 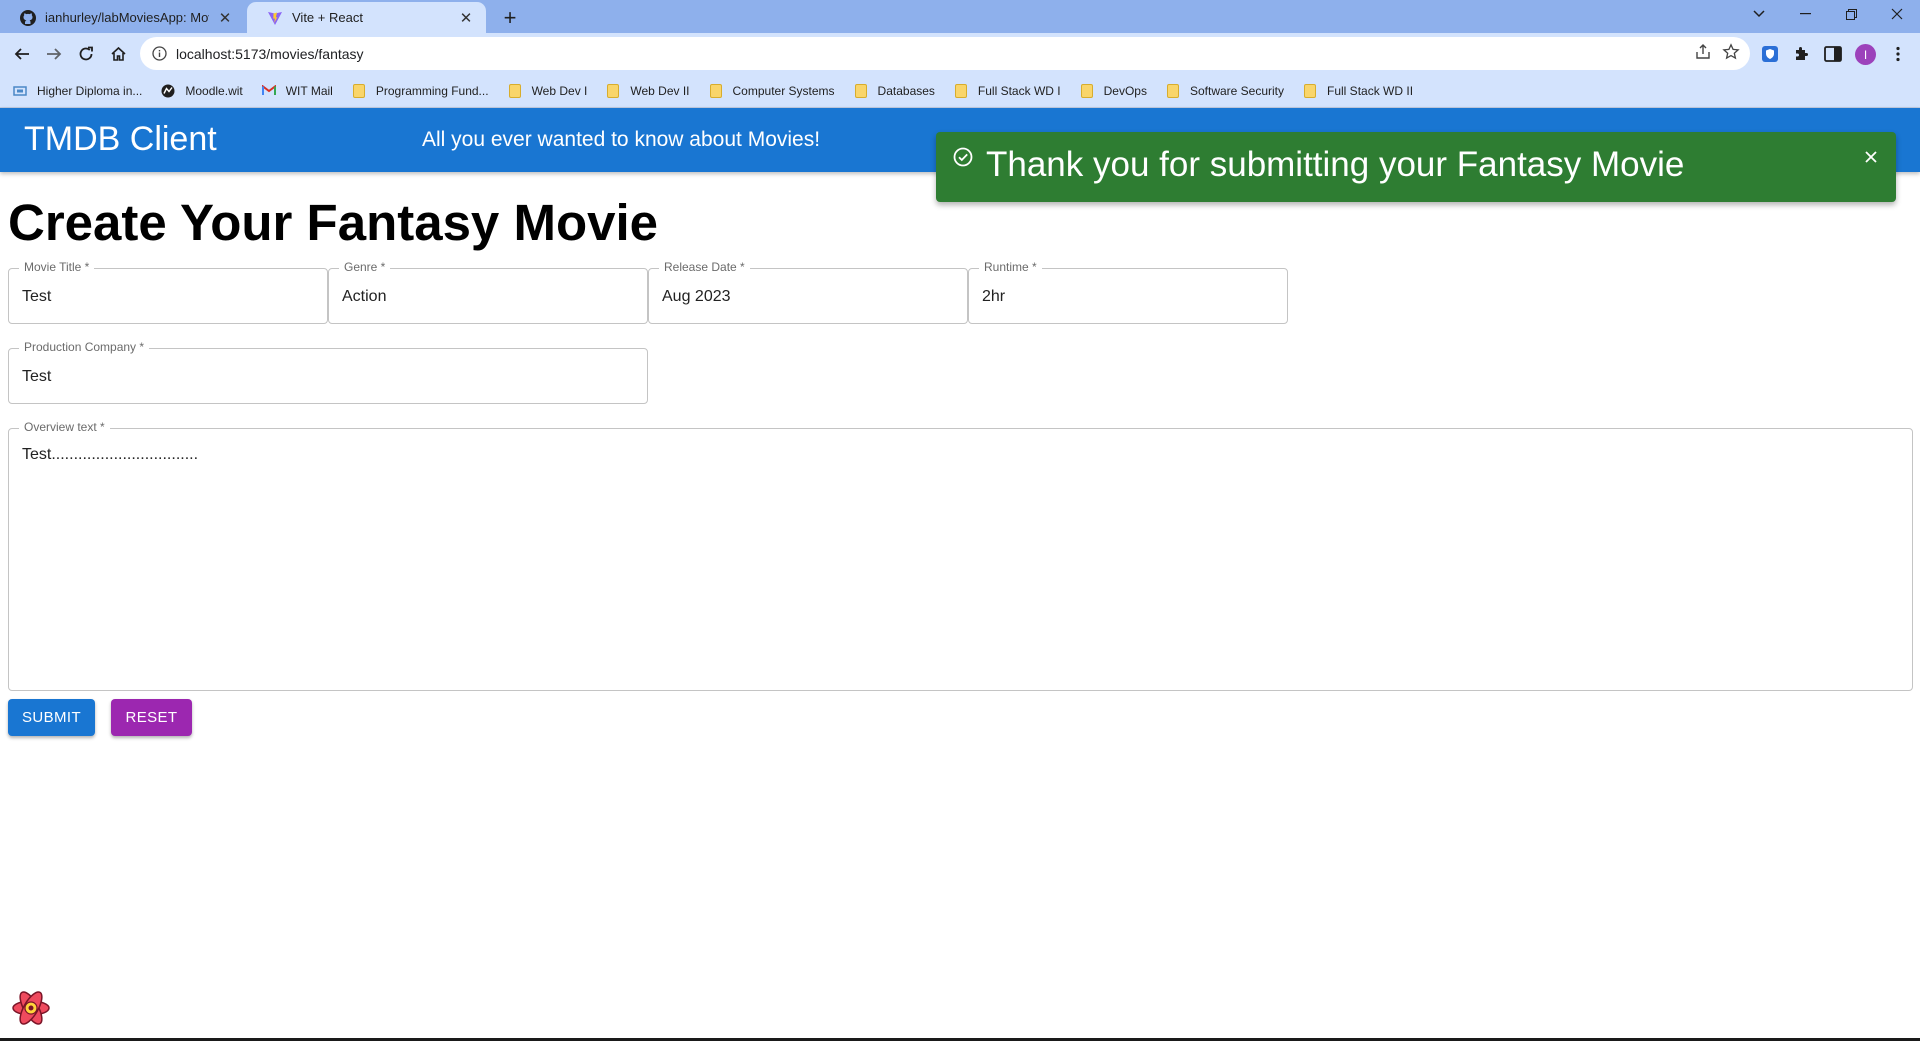 What do you see at coordinates (365, 267) in the screenshot?
I see `field-label: Genre *` at bounding box center [365, 267].